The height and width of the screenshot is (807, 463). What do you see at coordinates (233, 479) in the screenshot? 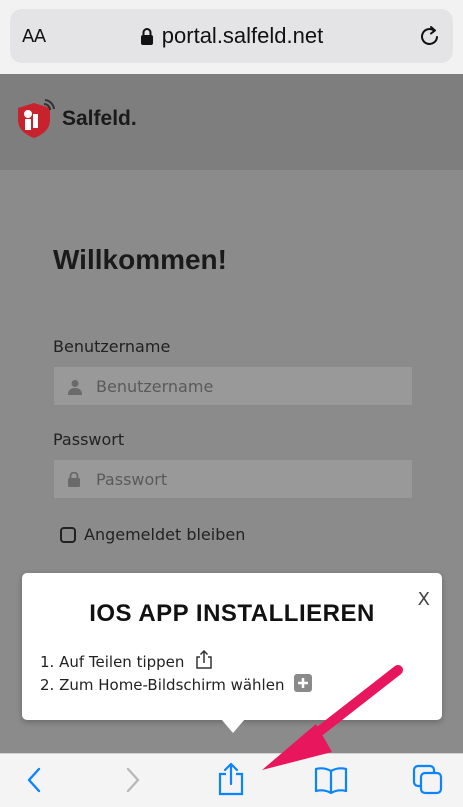
I see `password-input: Passwort` at bounding box center [233, 479].